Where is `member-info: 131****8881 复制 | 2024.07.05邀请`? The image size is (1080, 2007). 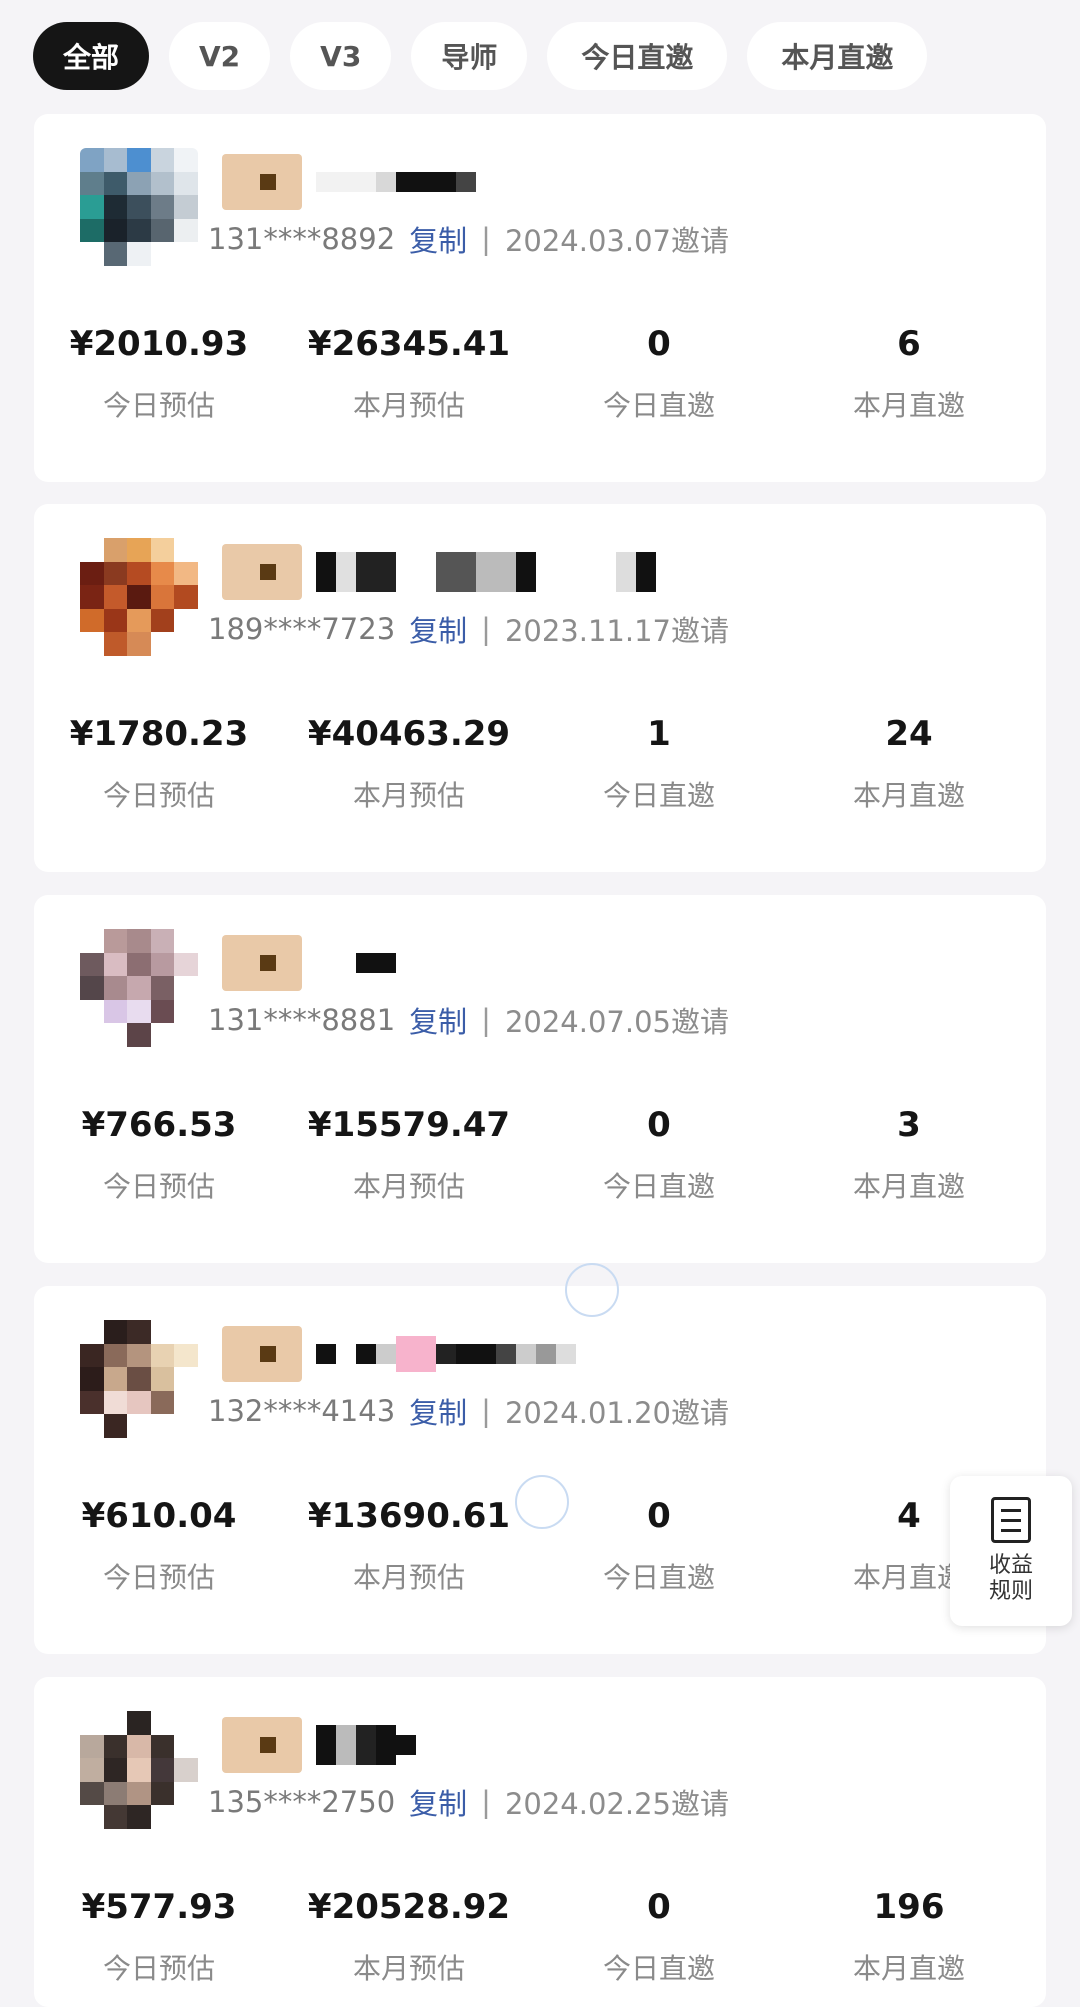 member-info: 131****8881 复制 | 2024.07.05邀请 is located at coordinates (468, 1020).